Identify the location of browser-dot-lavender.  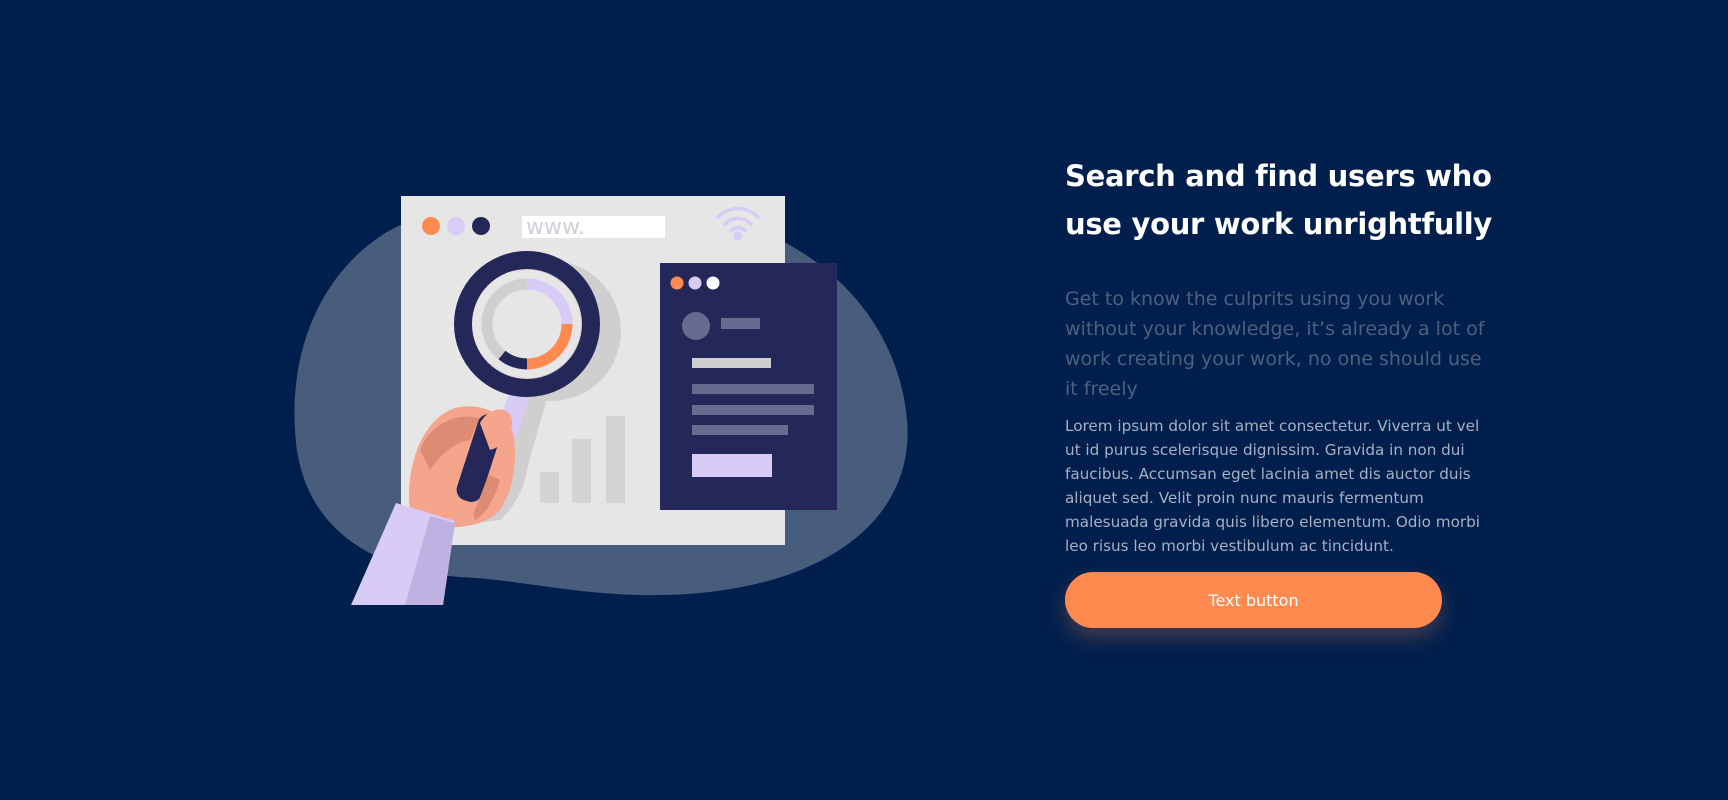
(456, 226).